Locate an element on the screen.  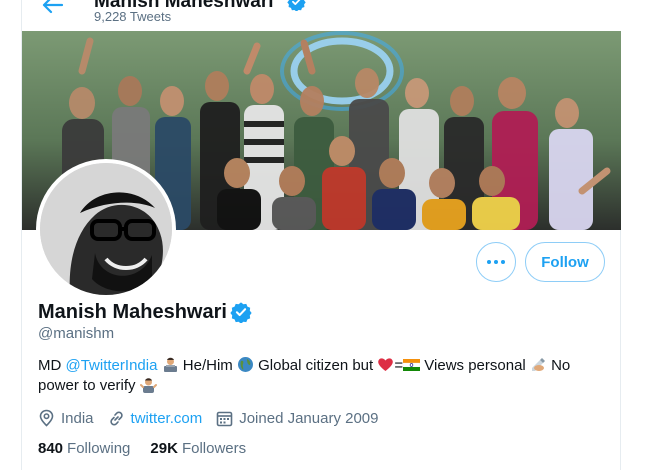
back-arrow-icon is located at coordinates (53, 7).